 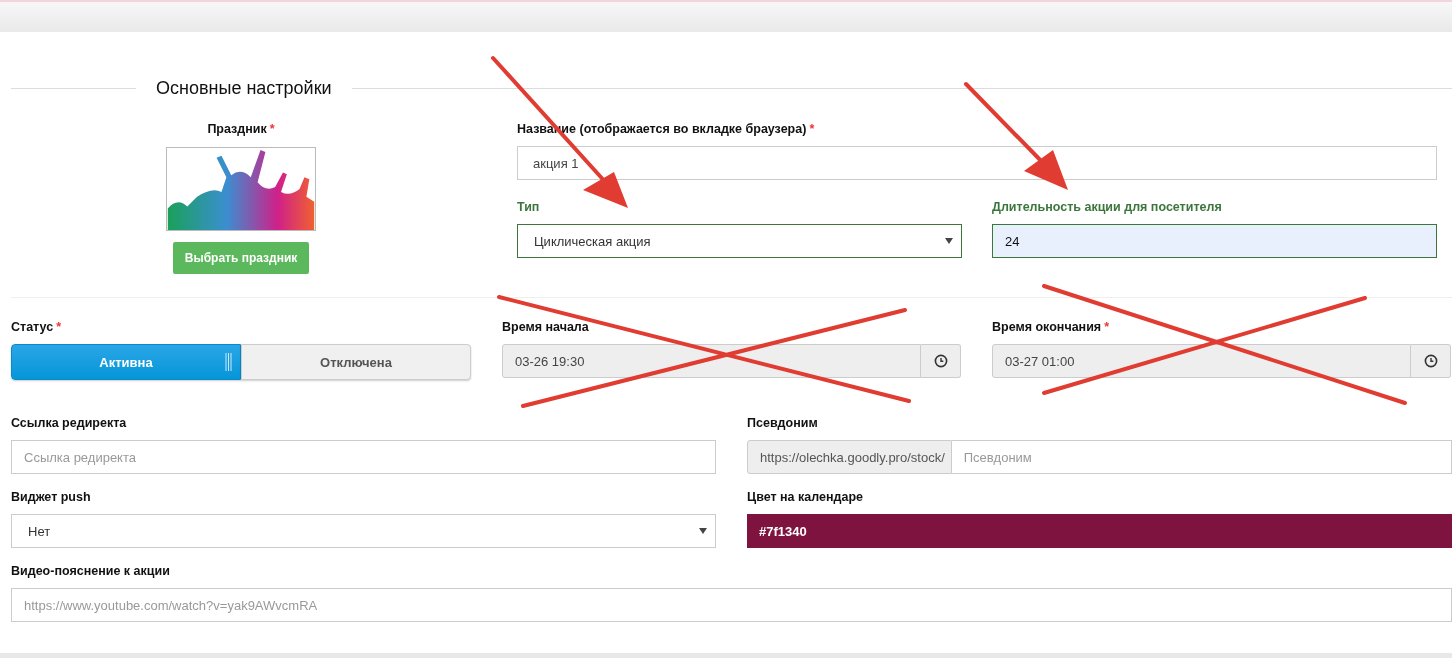 I want to click on field-label: Длительность акции для посетителя, so click(x=1107, y=208).